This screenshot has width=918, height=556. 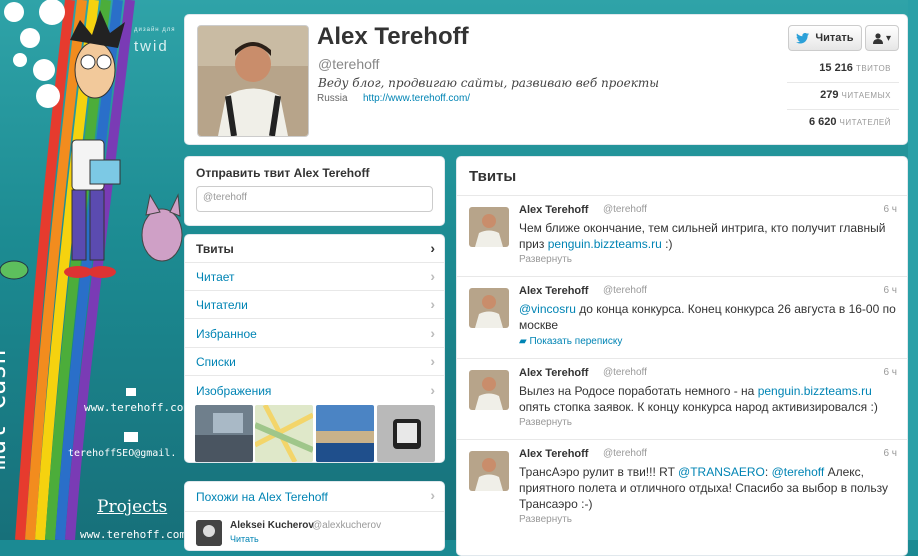 I want to click on nav-item-label: Читатели, so click(x=222, y=305).